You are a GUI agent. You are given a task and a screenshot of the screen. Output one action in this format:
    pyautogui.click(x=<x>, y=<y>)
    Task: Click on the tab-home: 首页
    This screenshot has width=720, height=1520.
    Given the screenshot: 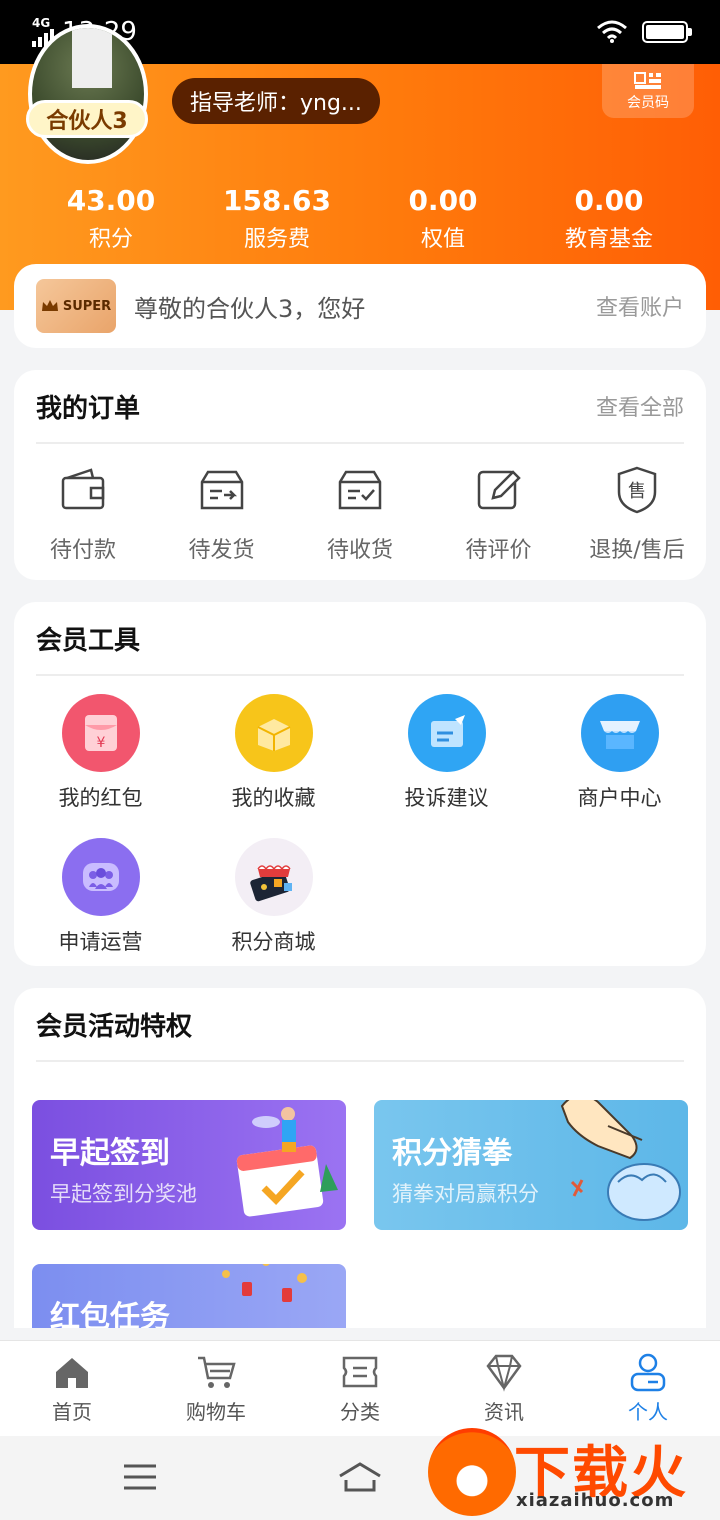 What is the action you would take?
    pyautogui.click(x=72, y=1388)
    